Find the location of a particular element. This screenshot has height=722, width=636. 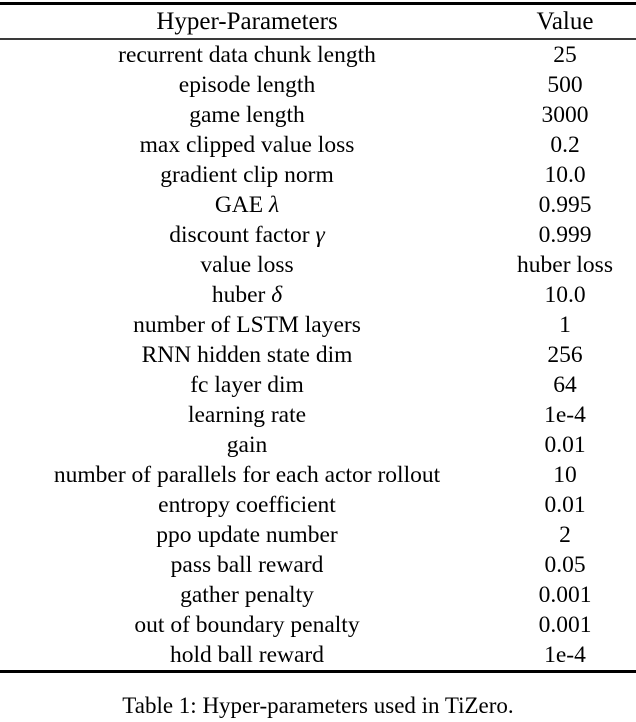

table-row: gradient clip norm 10.0 is located at coordinates (318, 175).